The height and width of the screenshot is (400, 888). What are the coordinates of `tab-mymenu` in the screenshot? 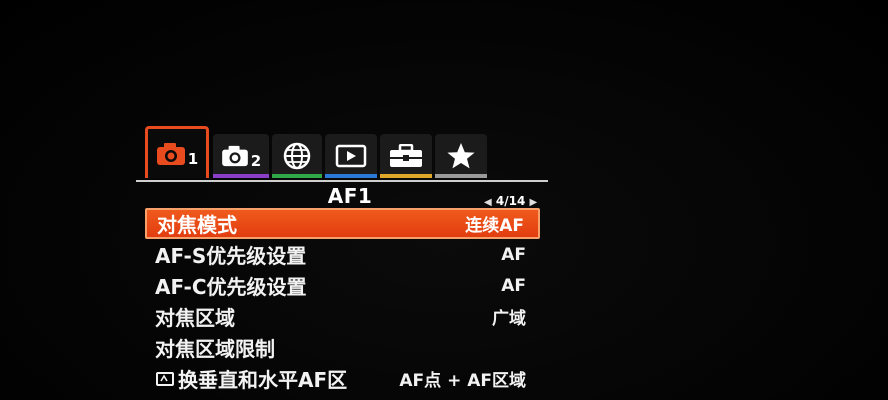 It's located at (461, 156).